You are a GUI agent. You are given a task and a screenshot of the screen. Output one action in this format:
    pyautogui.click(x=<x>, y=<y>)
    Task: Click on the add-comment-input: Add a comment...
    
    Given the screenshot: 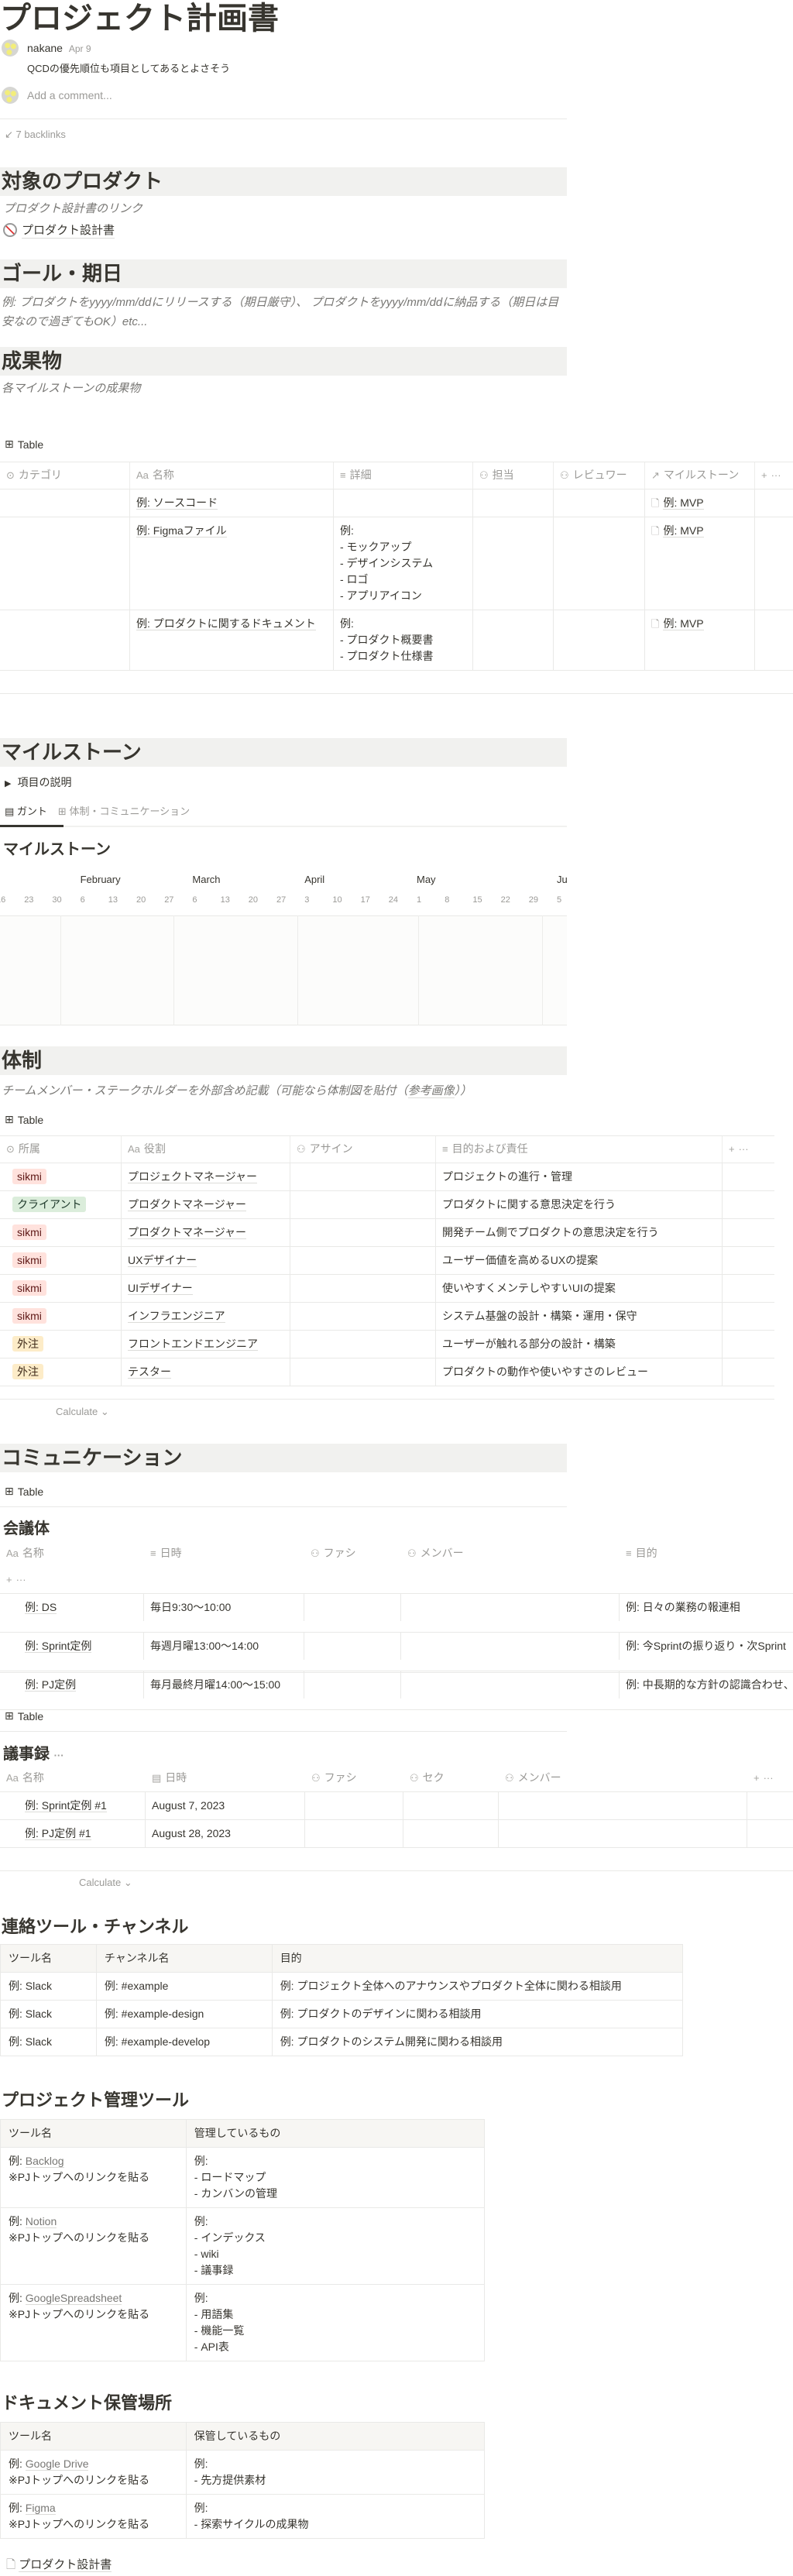 What is the action you would take?
    pyautogui.click(x=290, y=95)
    